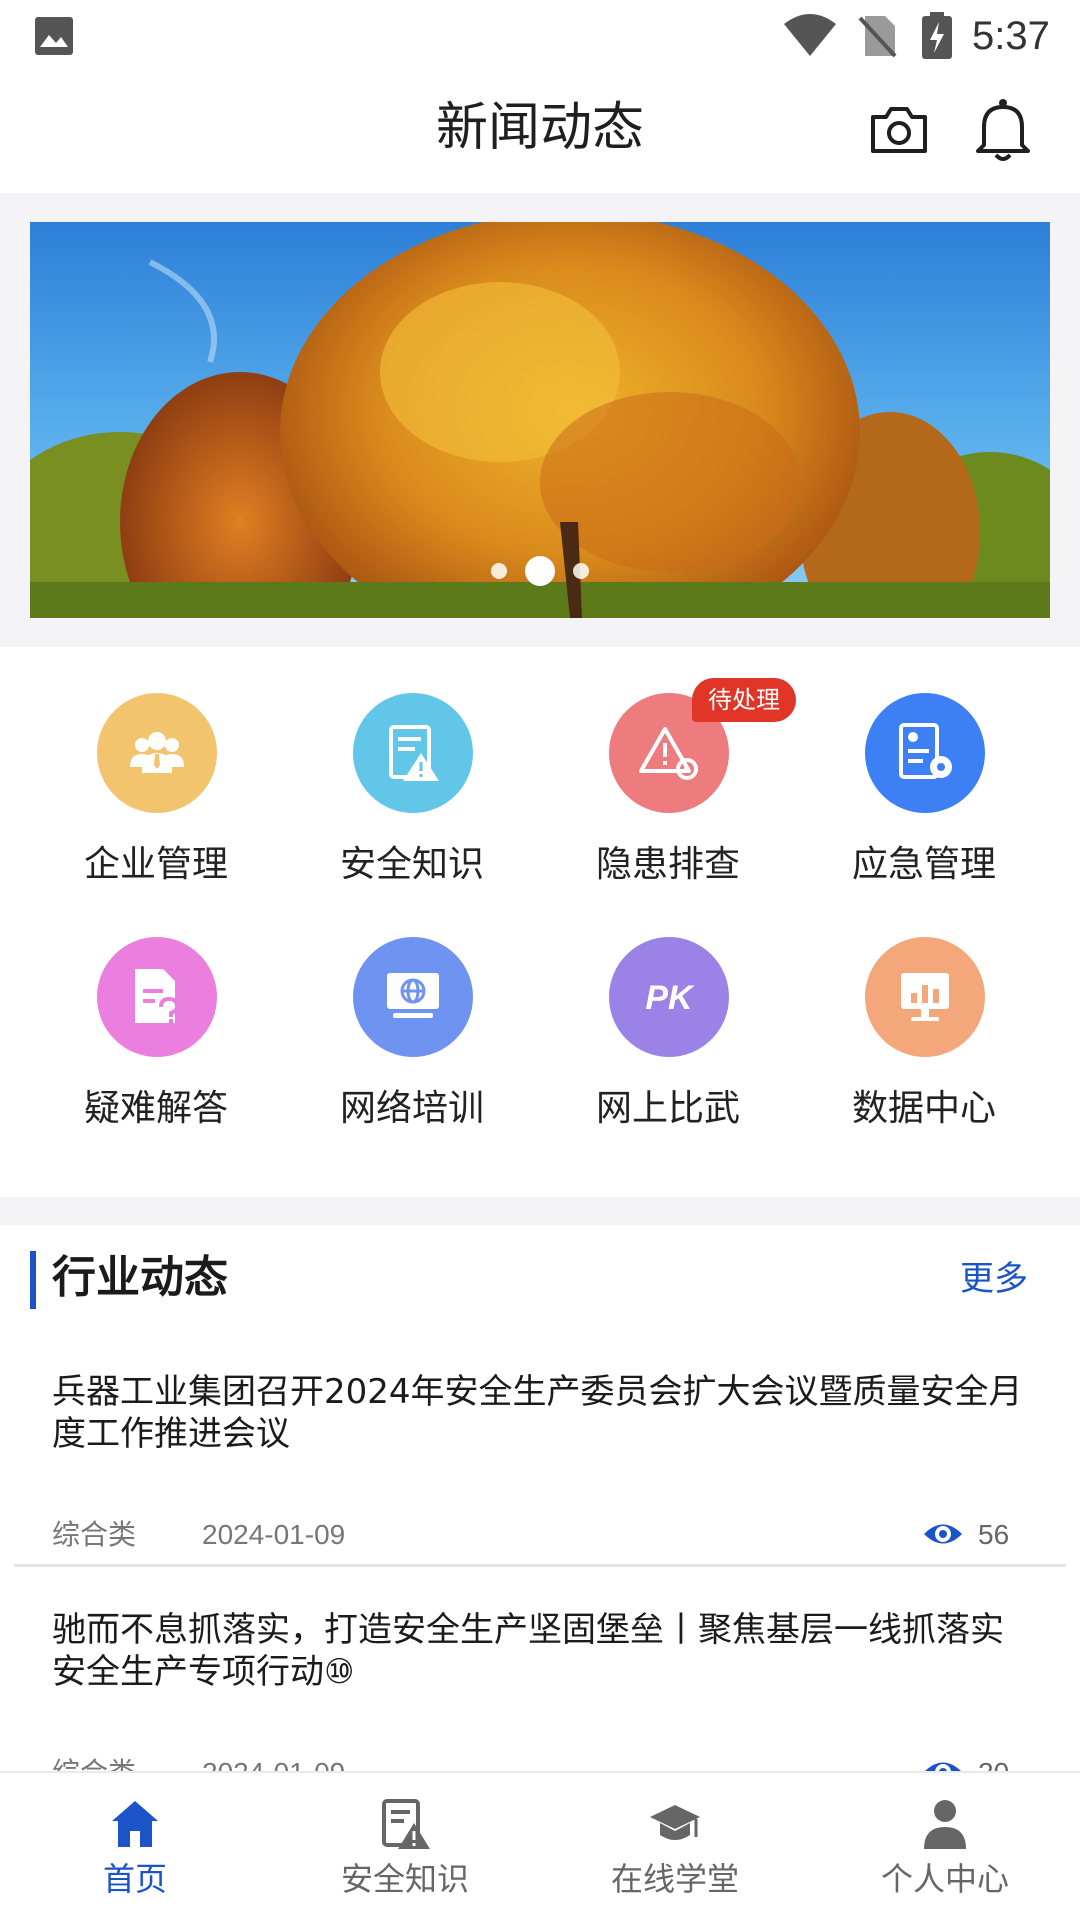 The image size is (1080, 1922). What do you see at coordinates (667, 864) in the screenshot?
I see `grid-item-label: 隐患排查` at bounding box center [667, 864].